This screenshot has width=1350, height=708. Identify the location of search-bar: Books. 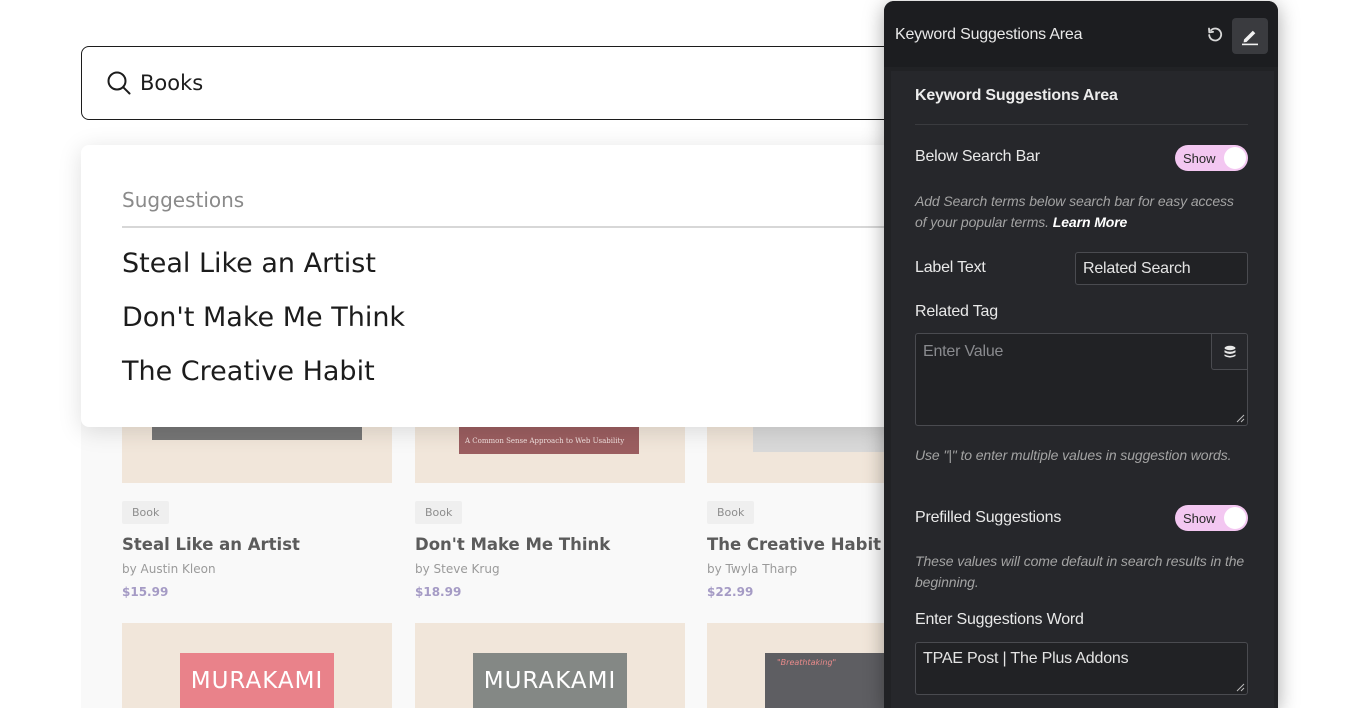
(531, 83).